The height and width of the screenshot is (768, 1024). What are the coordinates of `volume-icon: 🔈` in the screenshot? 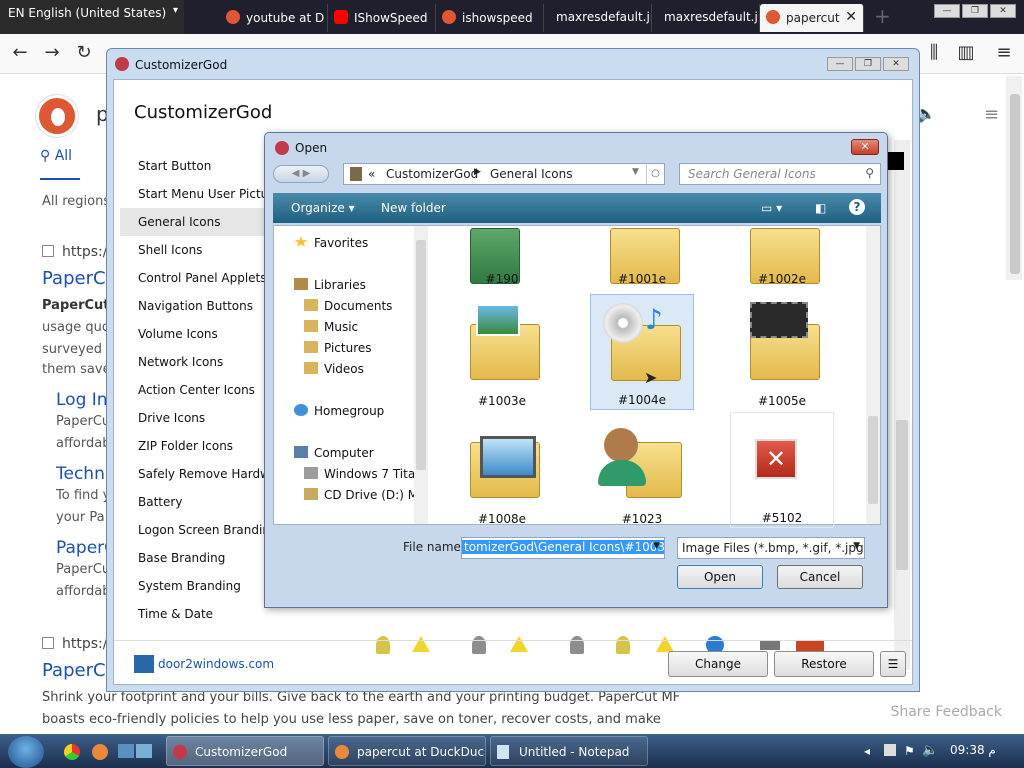 It's located at (930, 750).